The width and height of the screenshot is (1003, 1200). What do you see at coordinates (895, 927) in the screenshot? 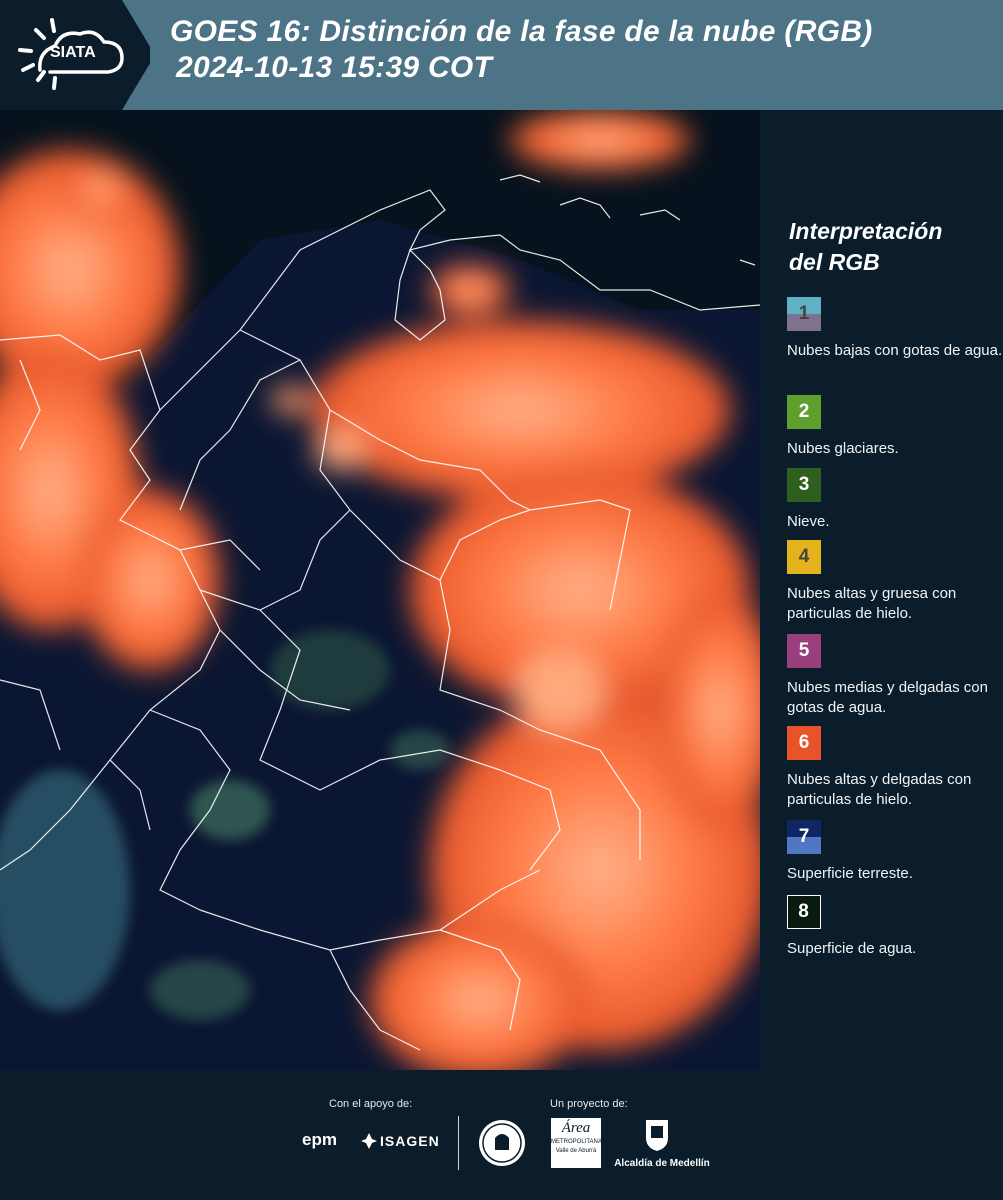
I see `legend-item-8: 8 Superficie de agua.` at bounding box center [895, 927].